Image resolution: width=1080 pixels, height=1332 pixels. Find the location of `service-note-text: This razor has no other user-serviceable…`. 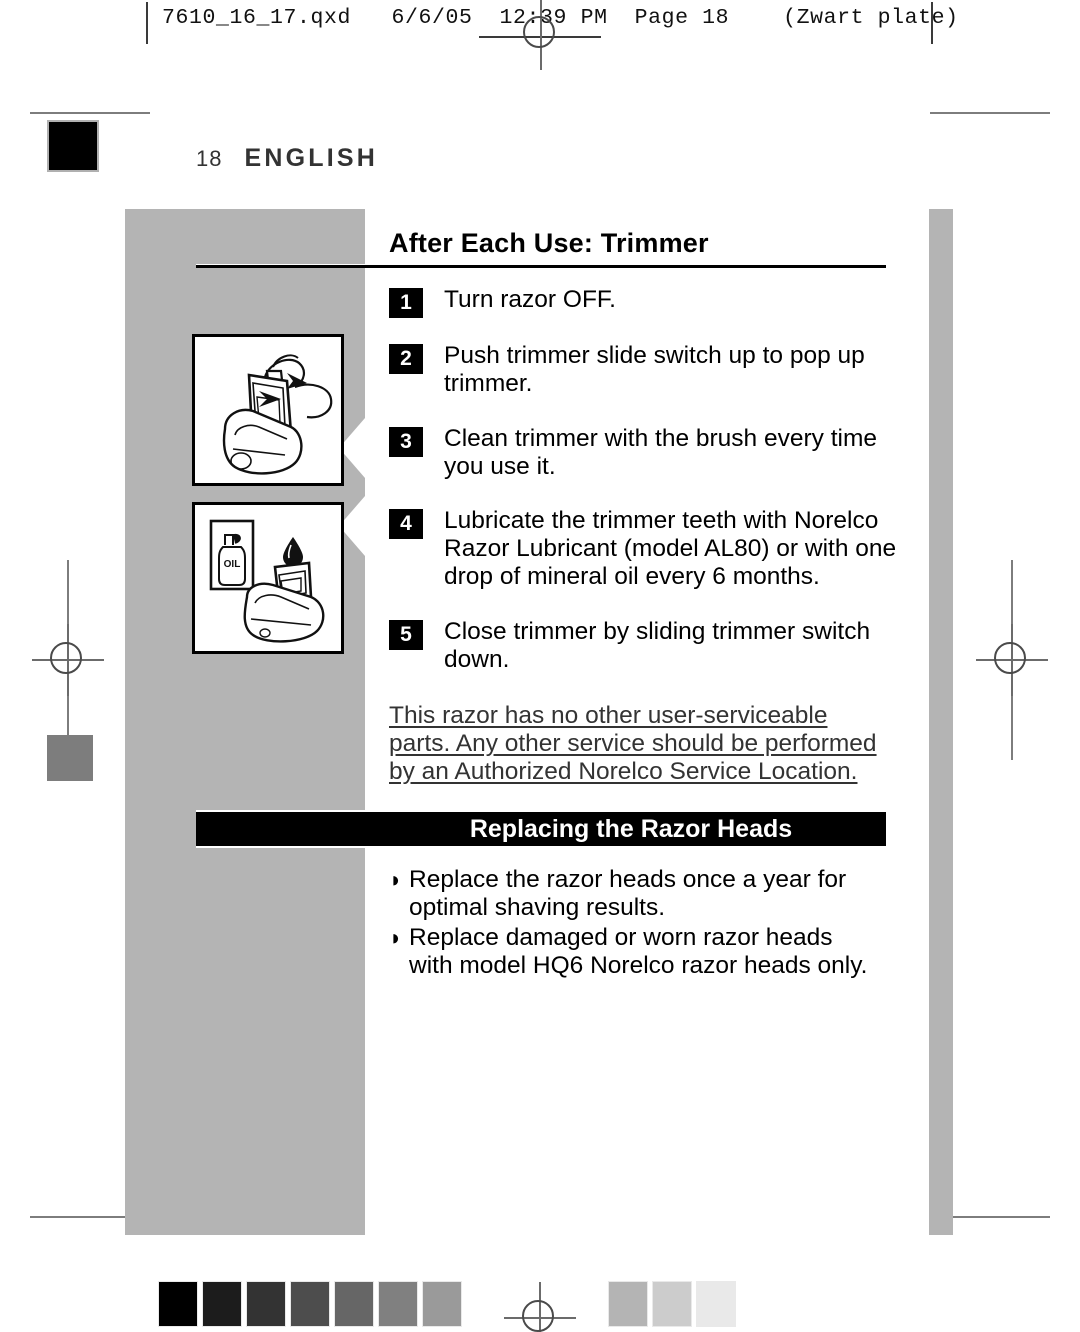

service-note-text: This razor has no other user-serviceable… is located at coordinates (633, 743).